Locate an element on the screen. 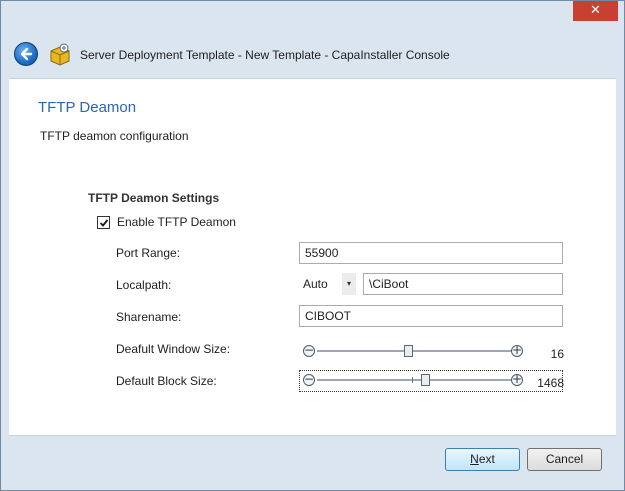 The image size is (625, 491). localpath-input: \CiBoot is located at coordinates (463, 284).